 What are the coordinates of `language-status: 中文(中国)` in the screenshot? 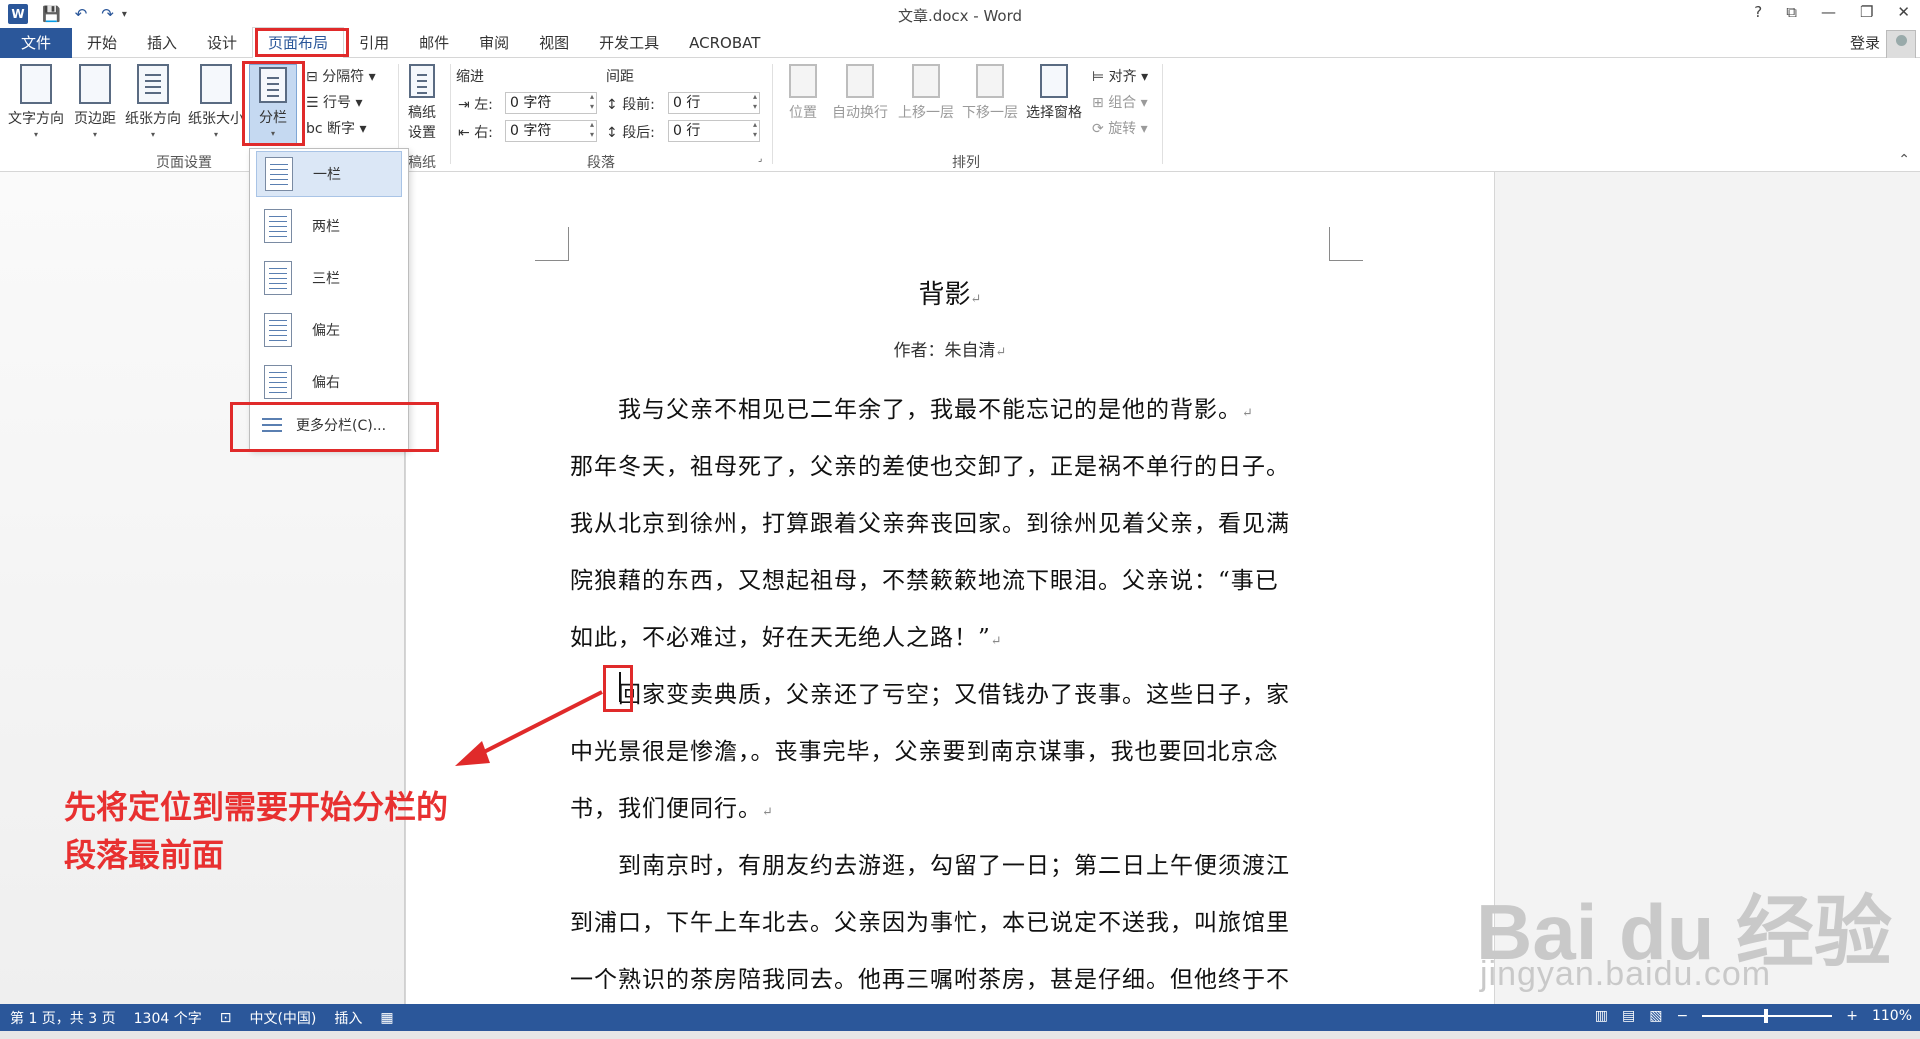 It's located at (282, 1018).